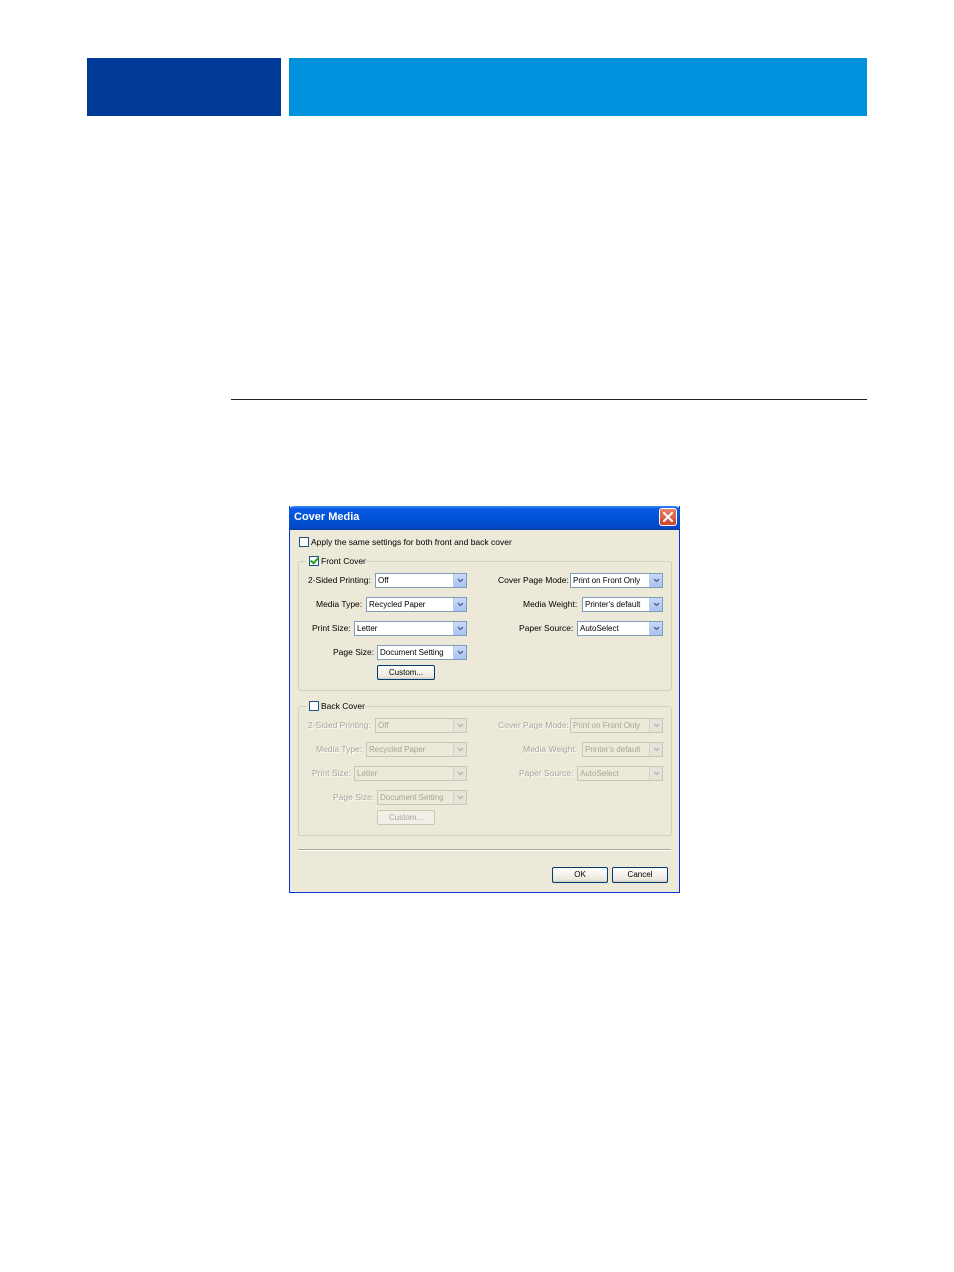  Describe the element at coordinates (622, 604) in the screenshot. I see `front-media-weight-select: Printer's default` at that location.